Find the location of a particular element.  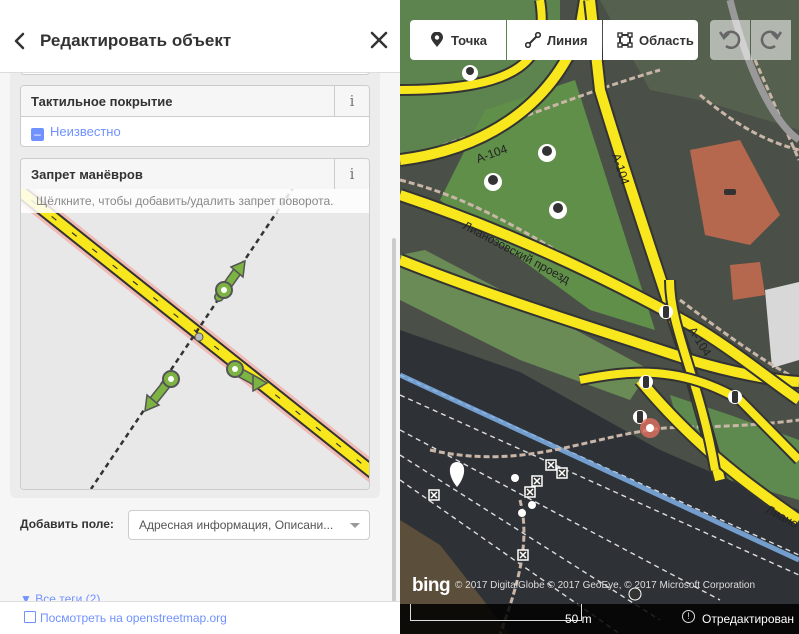

chevron-left-icon is located at coordinates (20, 41).